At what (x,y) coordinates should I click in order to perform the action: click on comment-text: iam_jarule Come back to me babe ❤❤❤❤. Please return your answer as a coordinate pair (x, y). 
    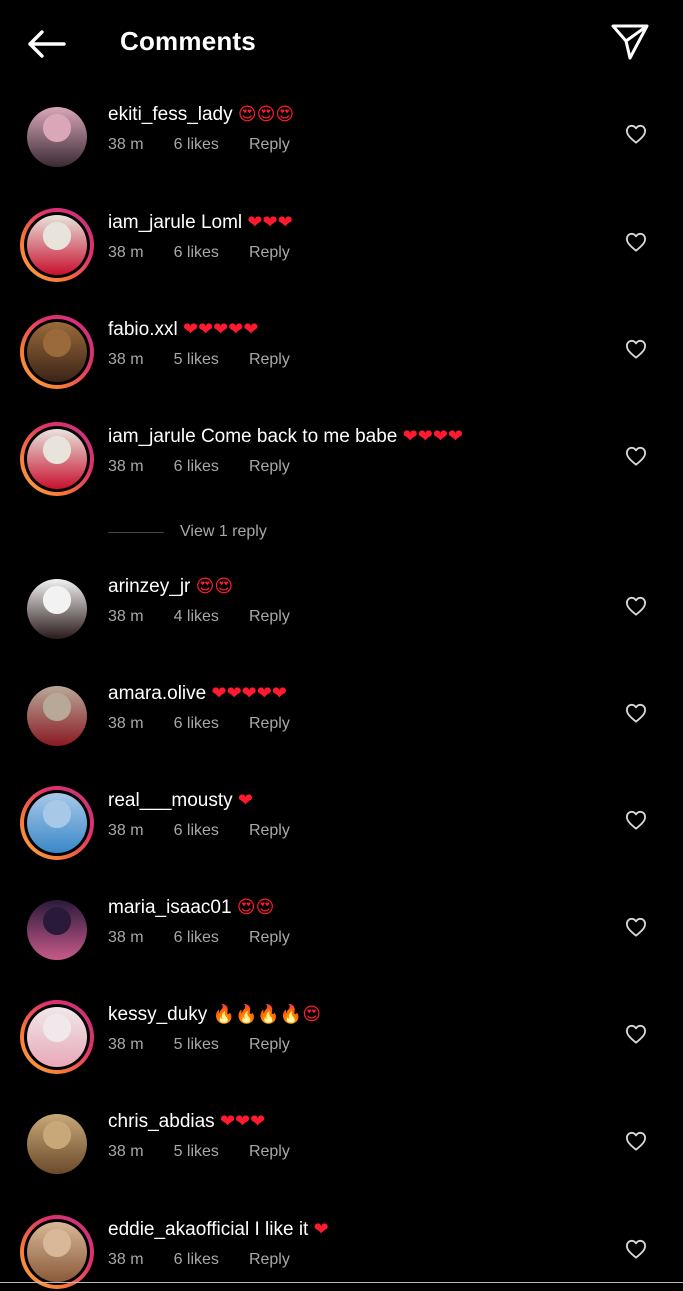
    Looking at the image, I should click on (285, 437).